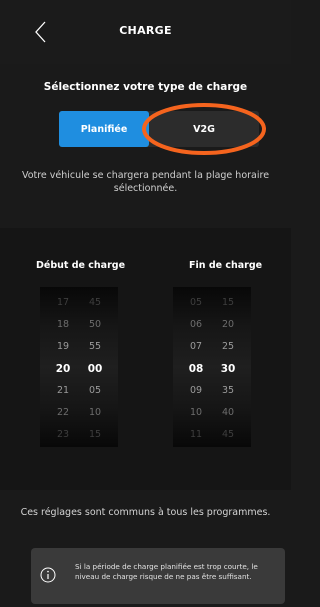  What do you see at coordinates (228, 324) in the screenshot?
I see `fin-minute: 20` at bounding box center [228, 324].